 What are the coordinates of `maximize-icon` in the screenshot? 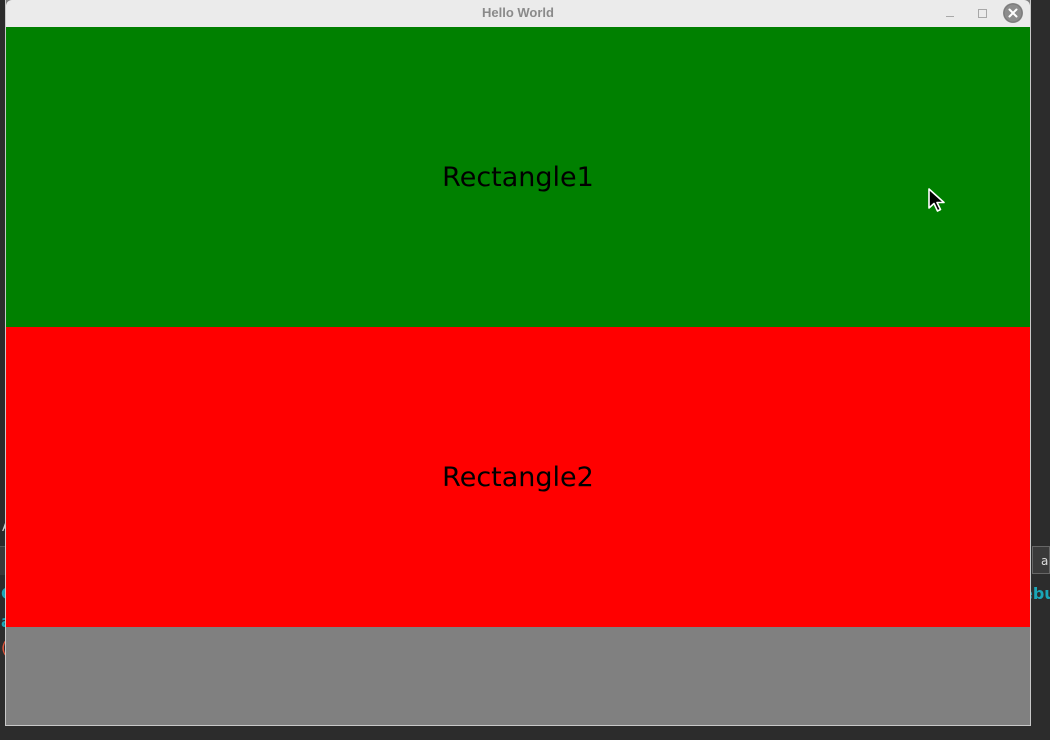 It's located at (982, 13).